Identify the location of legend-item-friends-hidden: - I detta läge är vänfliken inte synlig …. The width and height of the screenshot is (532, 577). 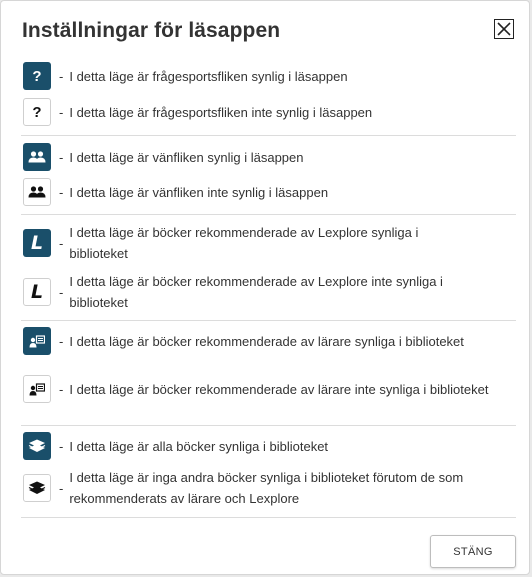
(263, 192).